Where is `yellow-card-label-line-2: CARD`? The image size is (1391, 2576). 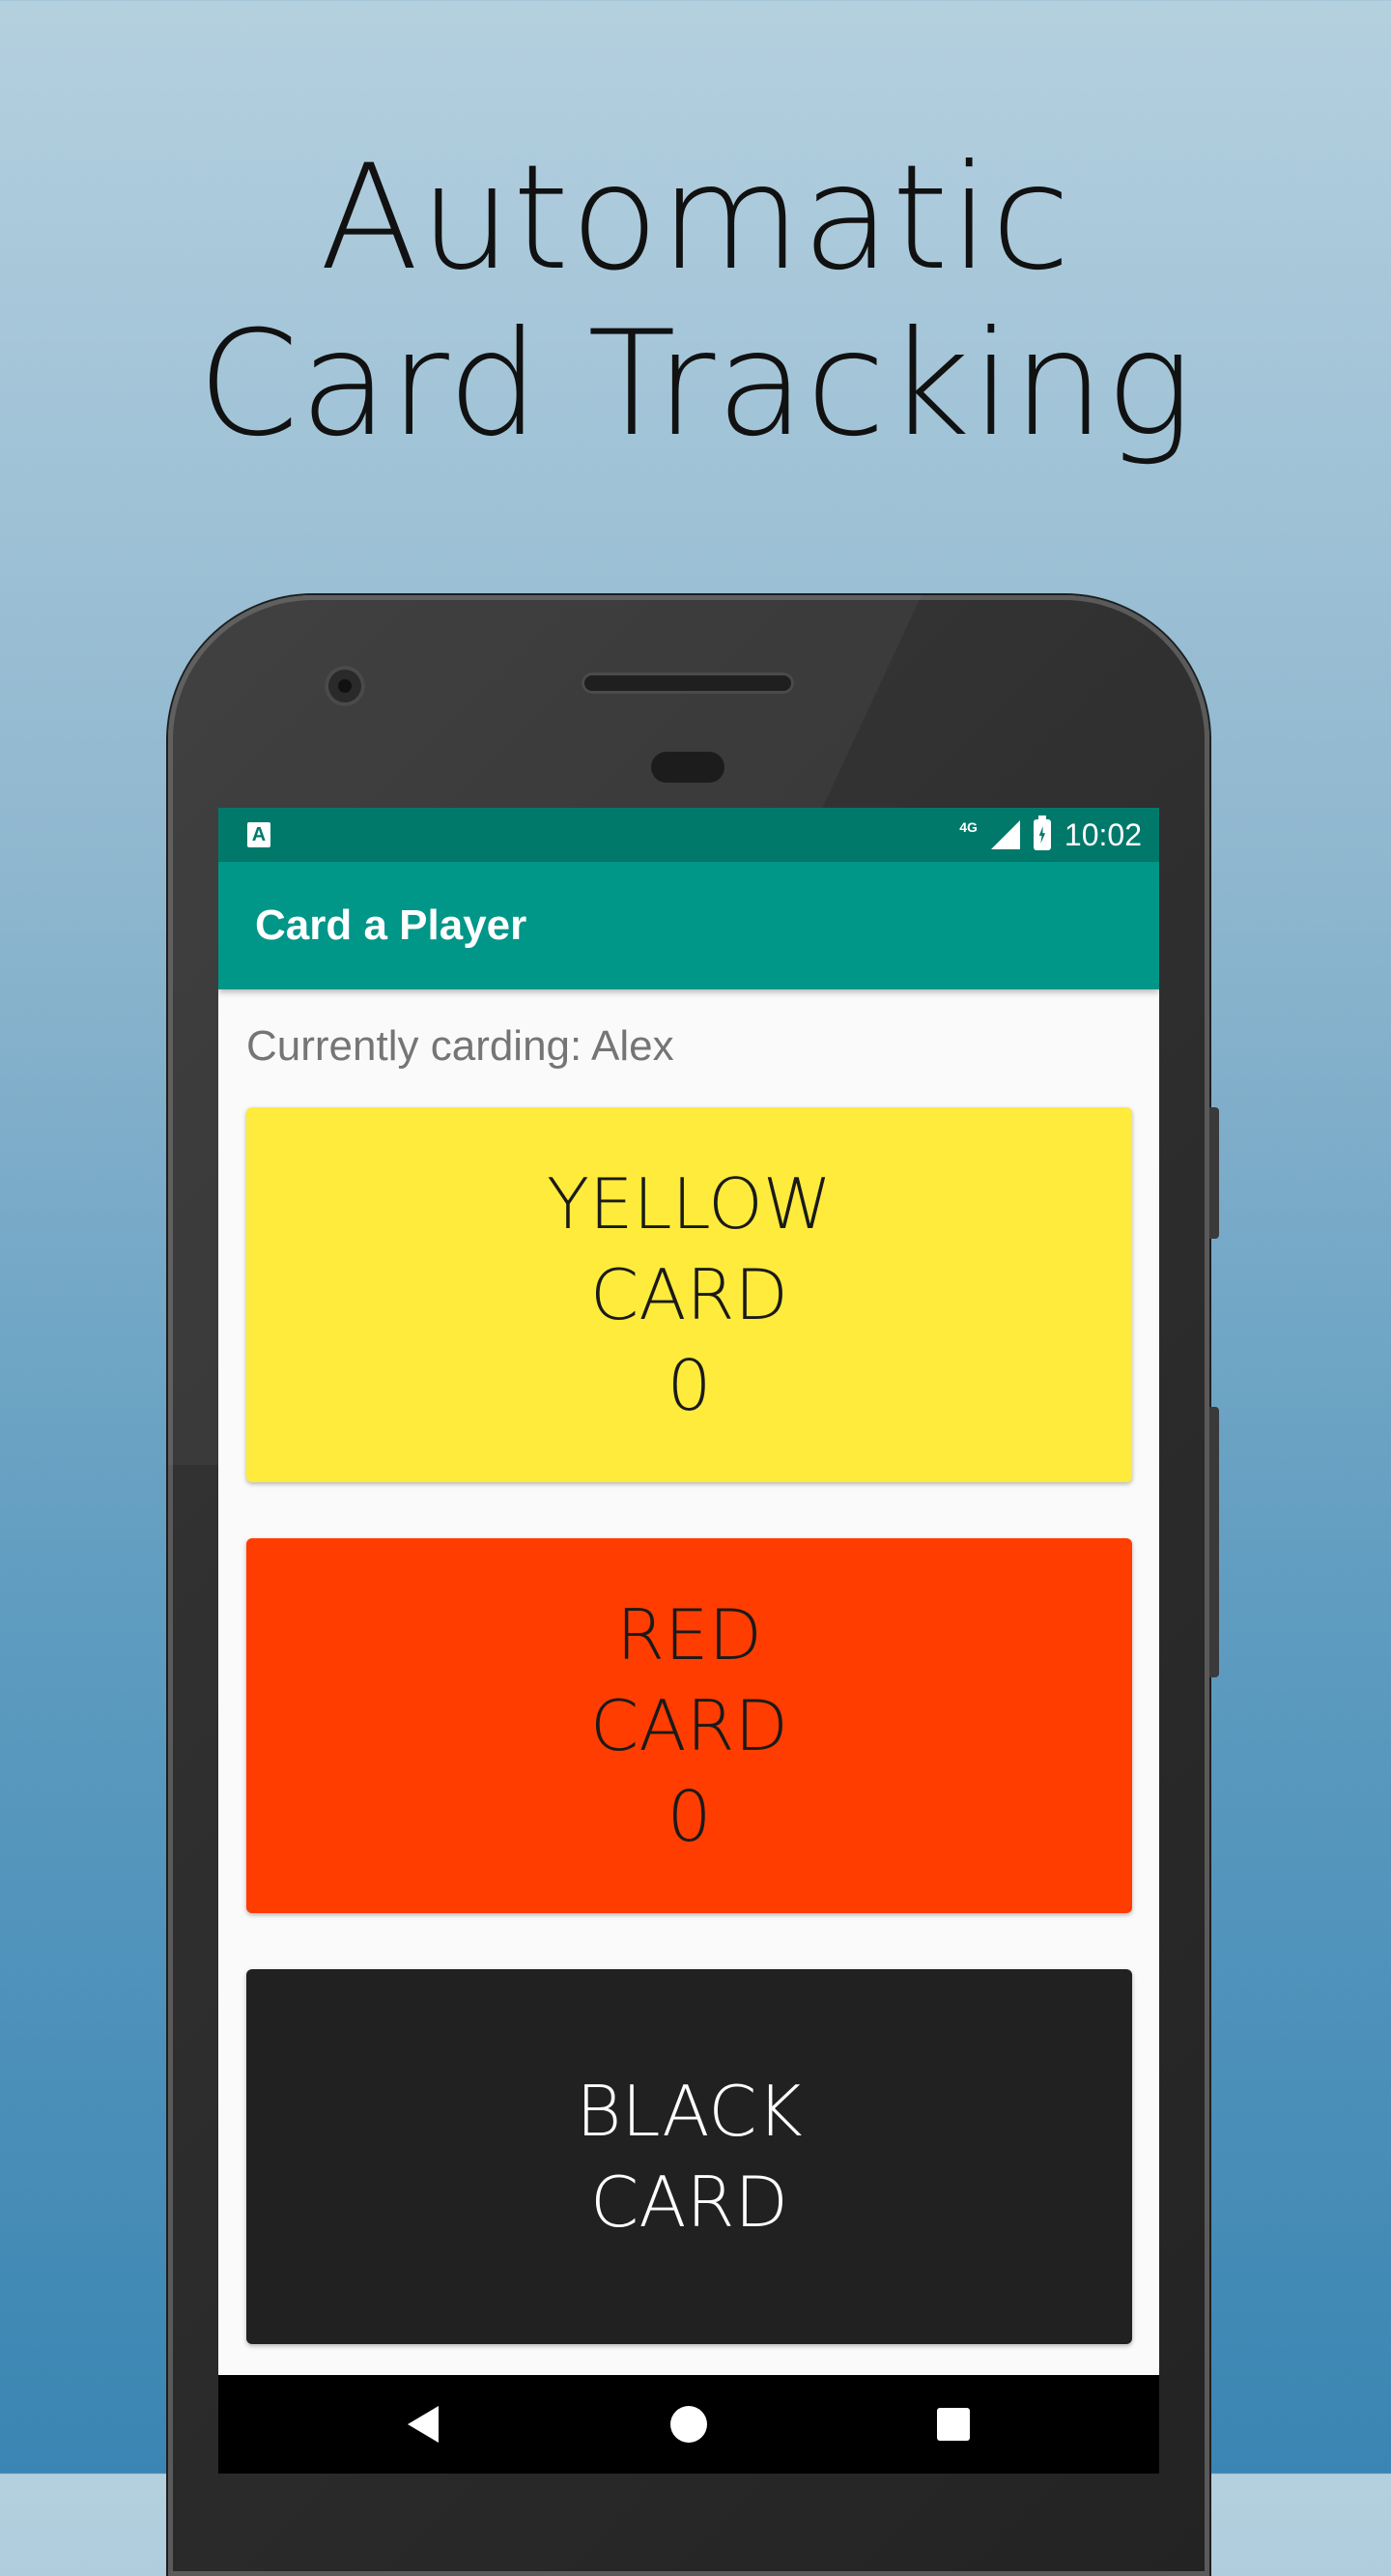
yellow-card-label-line-2: CARD is located at coordinates (689, 1295).